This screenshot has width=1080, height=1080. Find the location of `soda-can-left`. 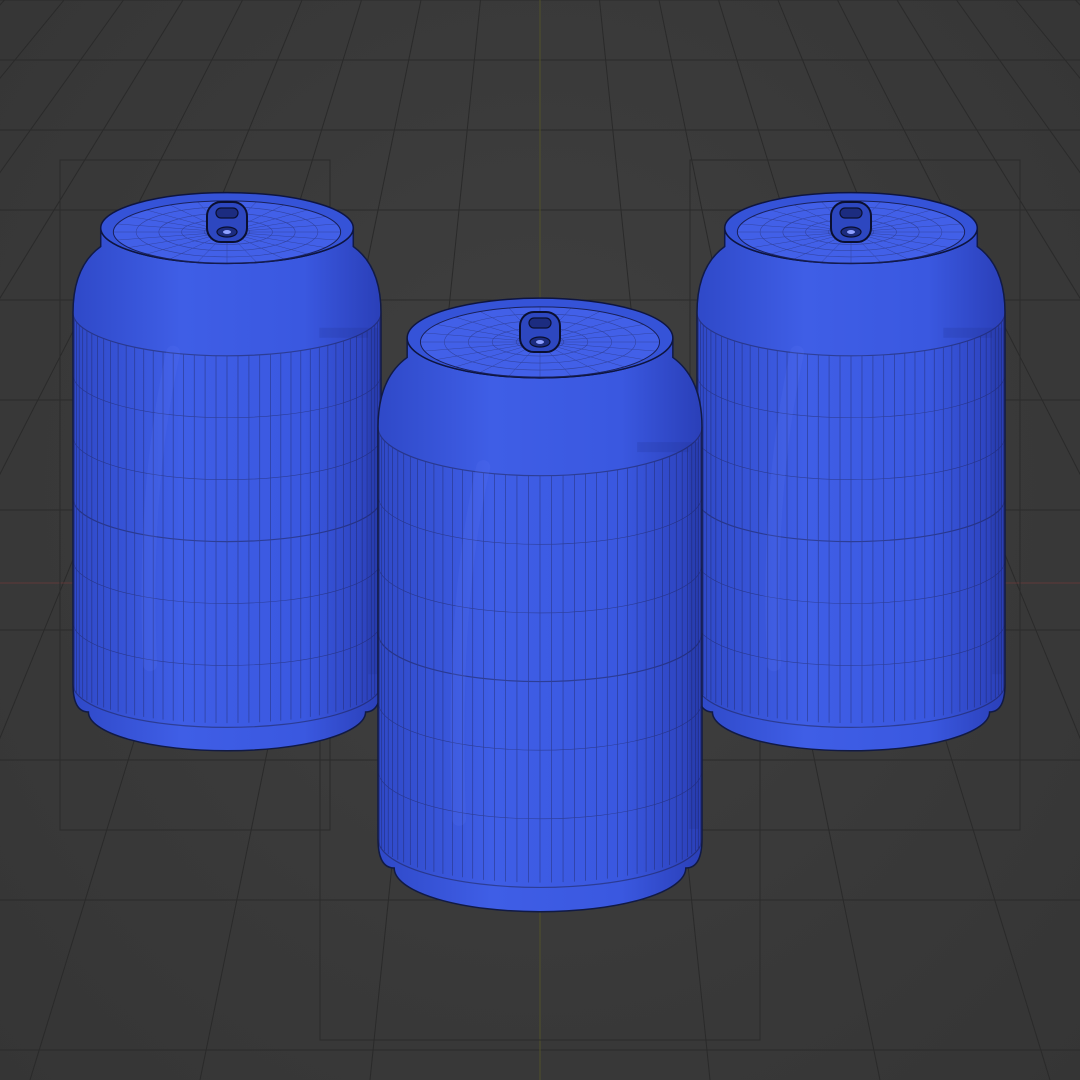

soda-can-left is located at coordinates (227, 471).